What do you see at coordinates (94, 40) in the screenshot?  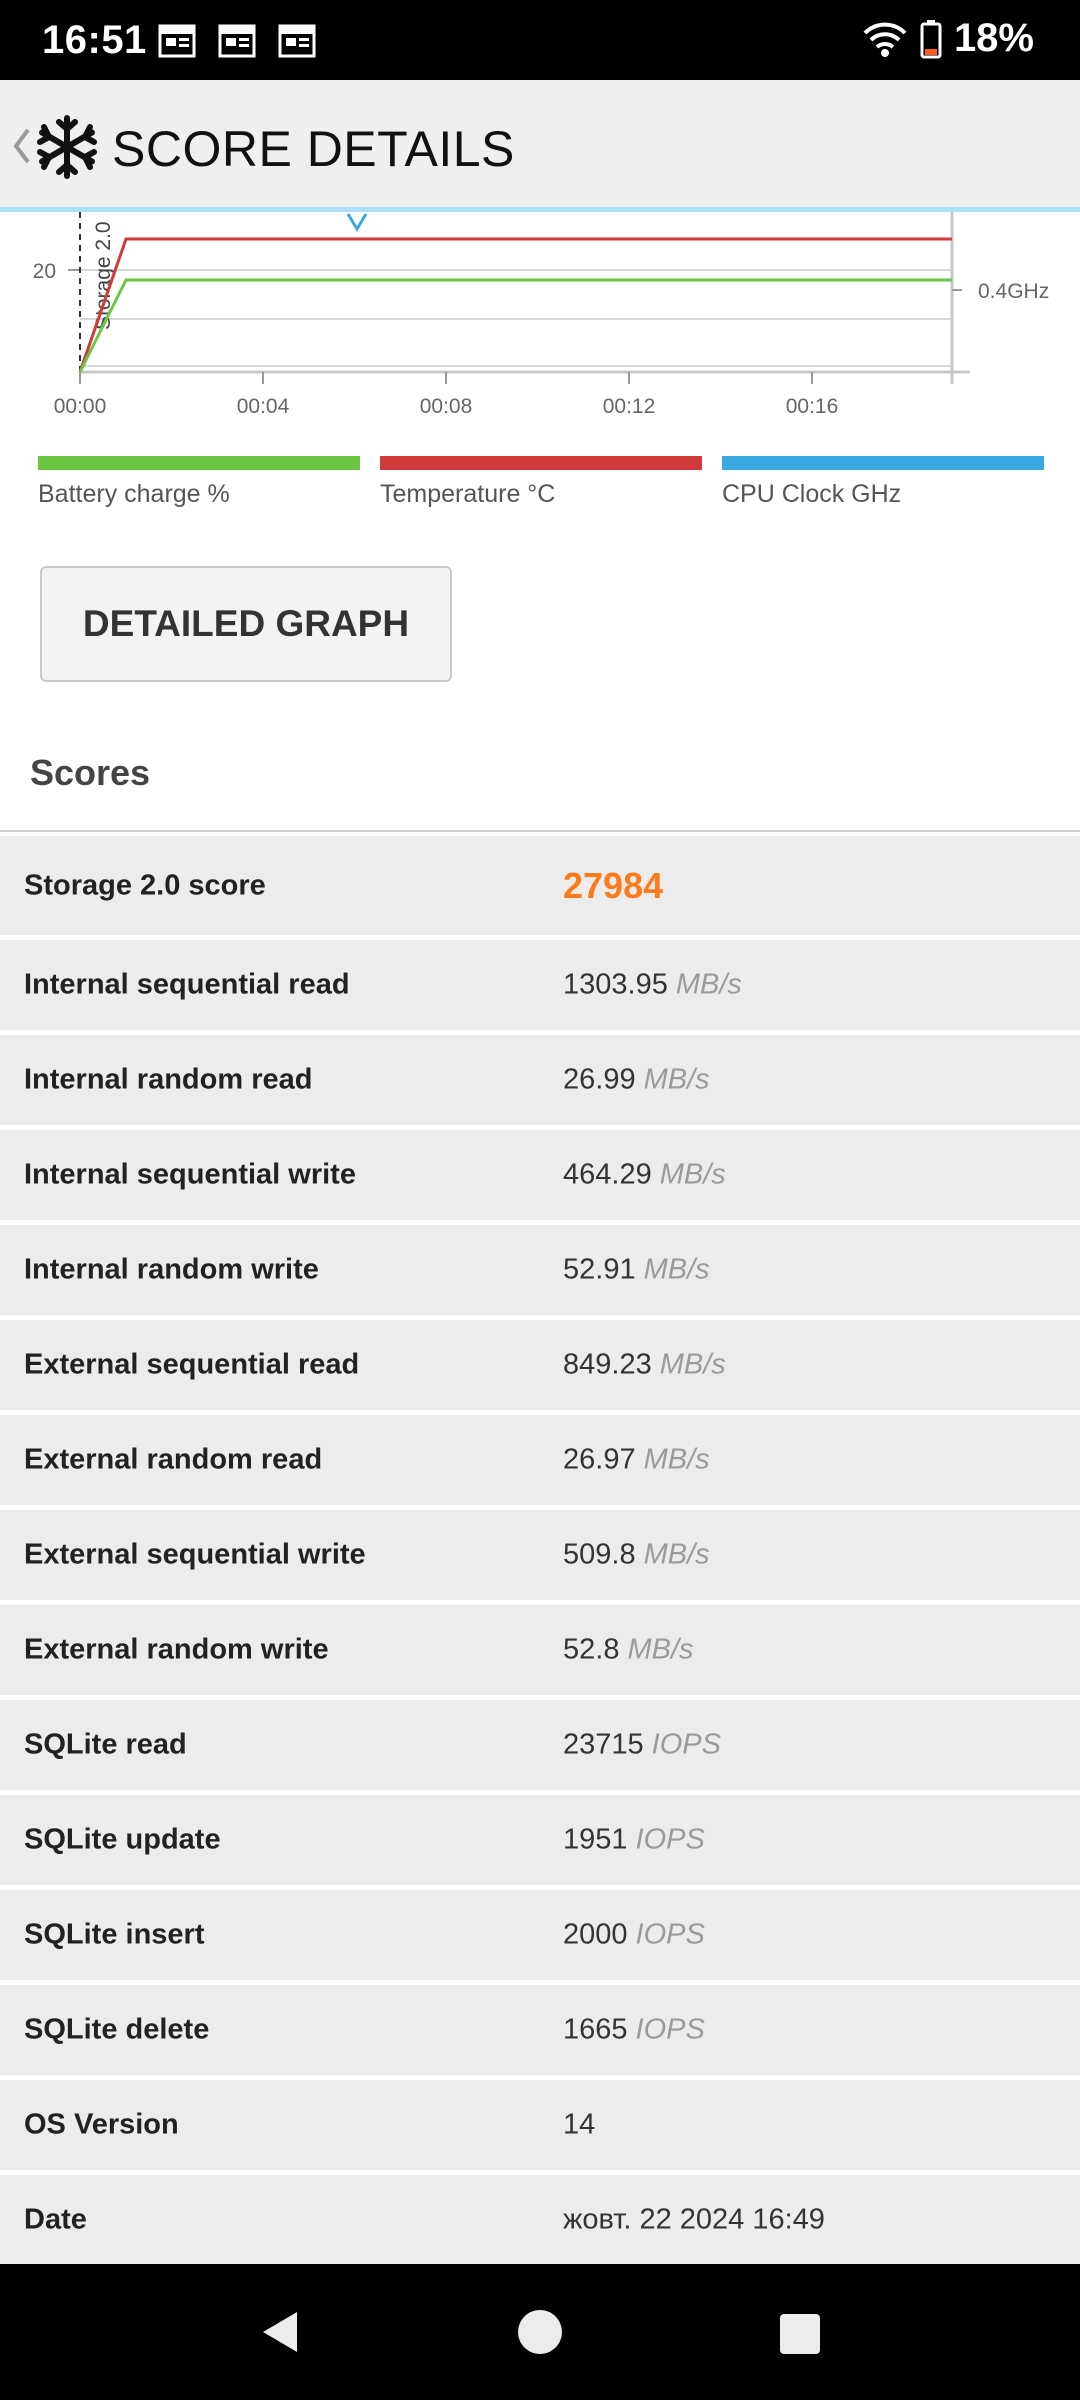 I see `status-time: 16:51` at bounding box center [94, 40].